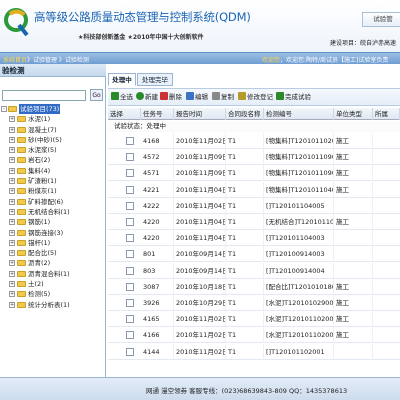  I want to click on column-header: 合同段名称, so click(245, 114).